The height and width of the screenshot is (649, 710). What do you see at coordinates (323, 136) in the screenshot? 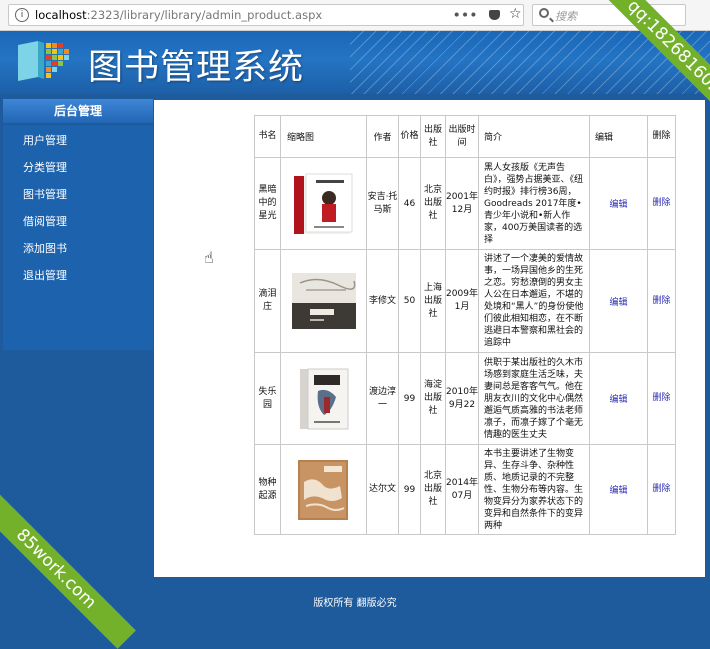
I see `header-thumbnail: 缩略图` at bounding box center [323, 136].